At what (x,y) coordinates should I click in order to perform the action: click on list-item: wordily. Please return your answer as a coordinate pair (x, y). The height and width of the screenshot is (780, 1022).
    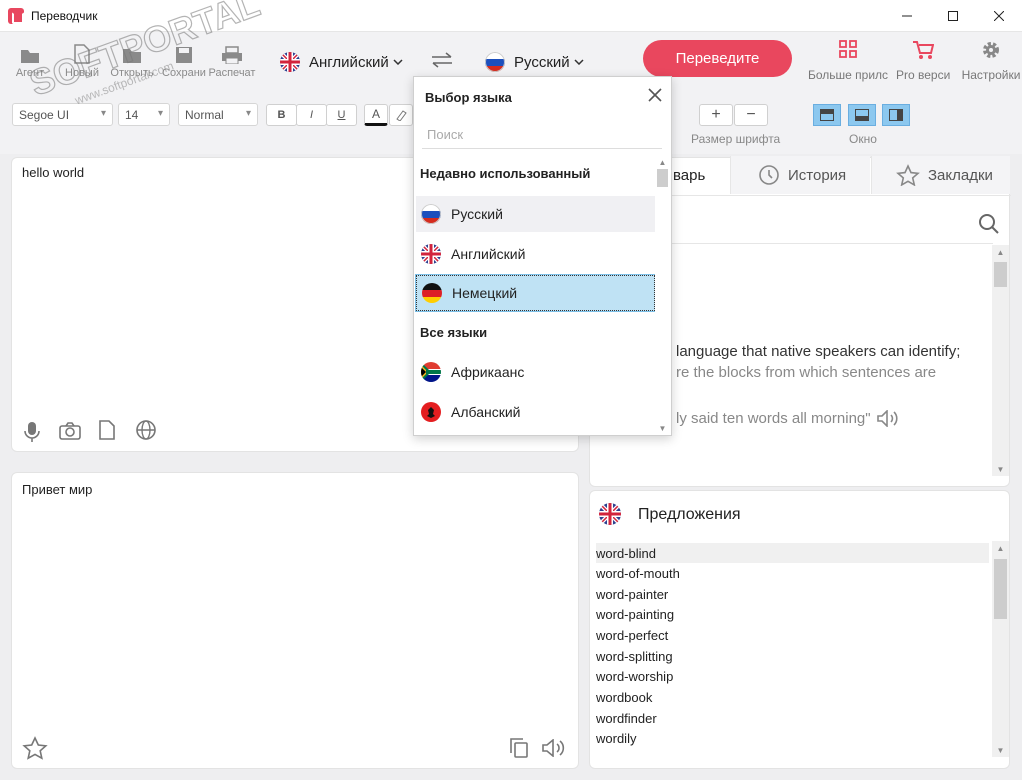
    Looking at the image, I should click on (616, 738).